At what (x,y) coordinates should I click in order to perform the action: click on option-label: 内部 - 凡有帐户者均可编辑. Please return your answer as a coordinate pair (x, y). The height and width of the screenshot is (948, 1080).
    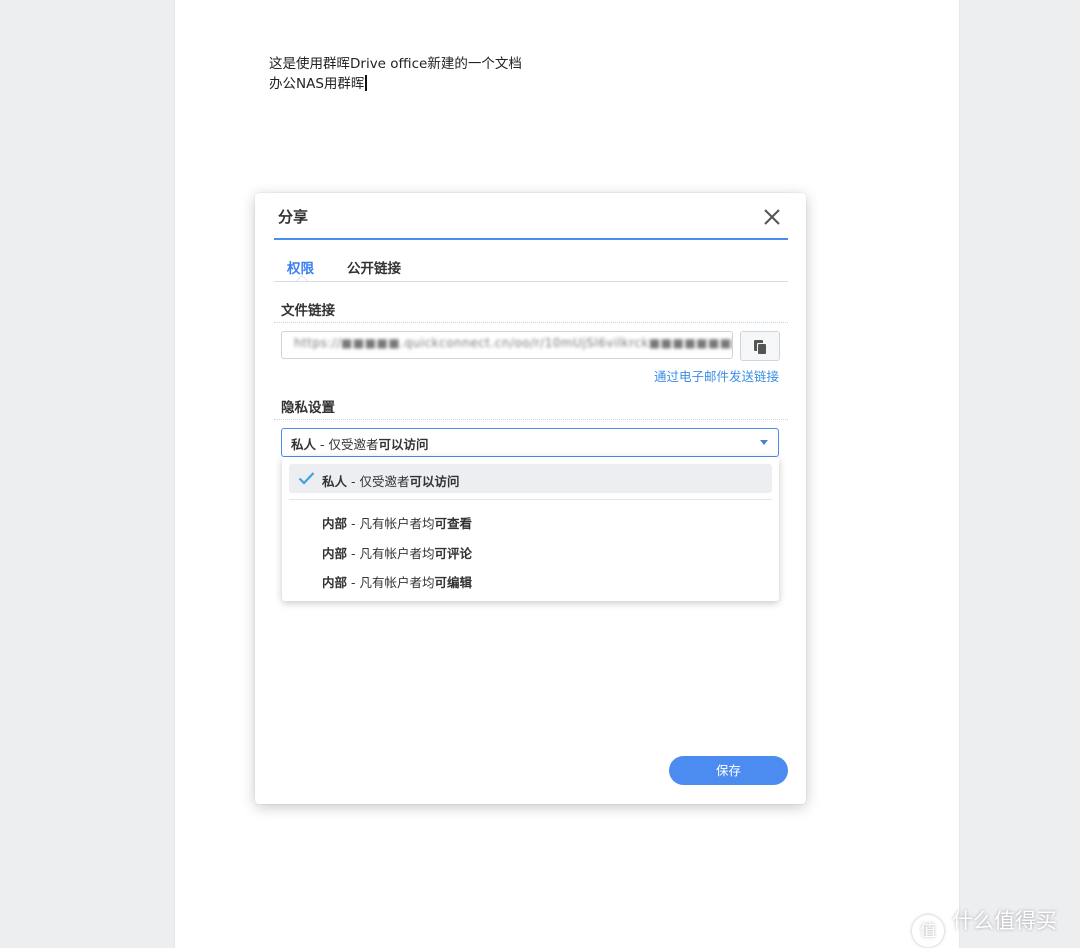
    Looking at the image, I should click on (397, 581).